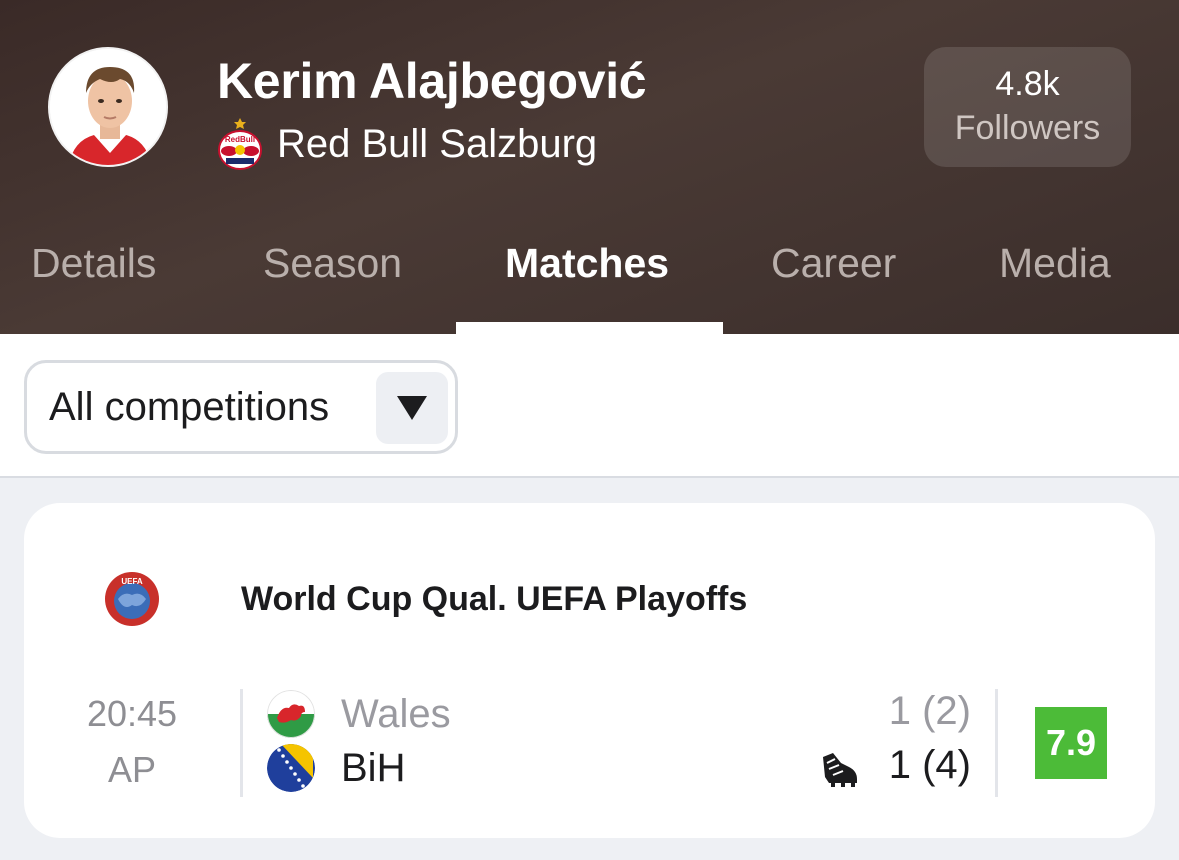  Describe the element at coordinates (833, 263) in the screenshot. I see `tab-career: Career` at that location.